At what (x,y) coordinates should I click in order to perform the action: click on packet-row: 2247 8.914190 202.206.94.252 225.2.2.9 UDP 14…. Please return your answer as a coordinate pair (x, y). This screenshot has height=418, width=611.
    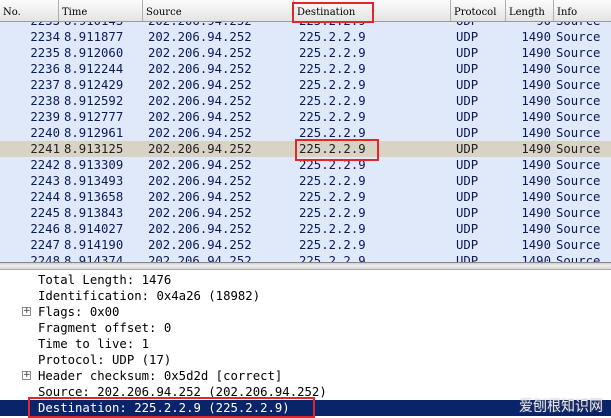
    Looking at the image, I should click on (305, 245).